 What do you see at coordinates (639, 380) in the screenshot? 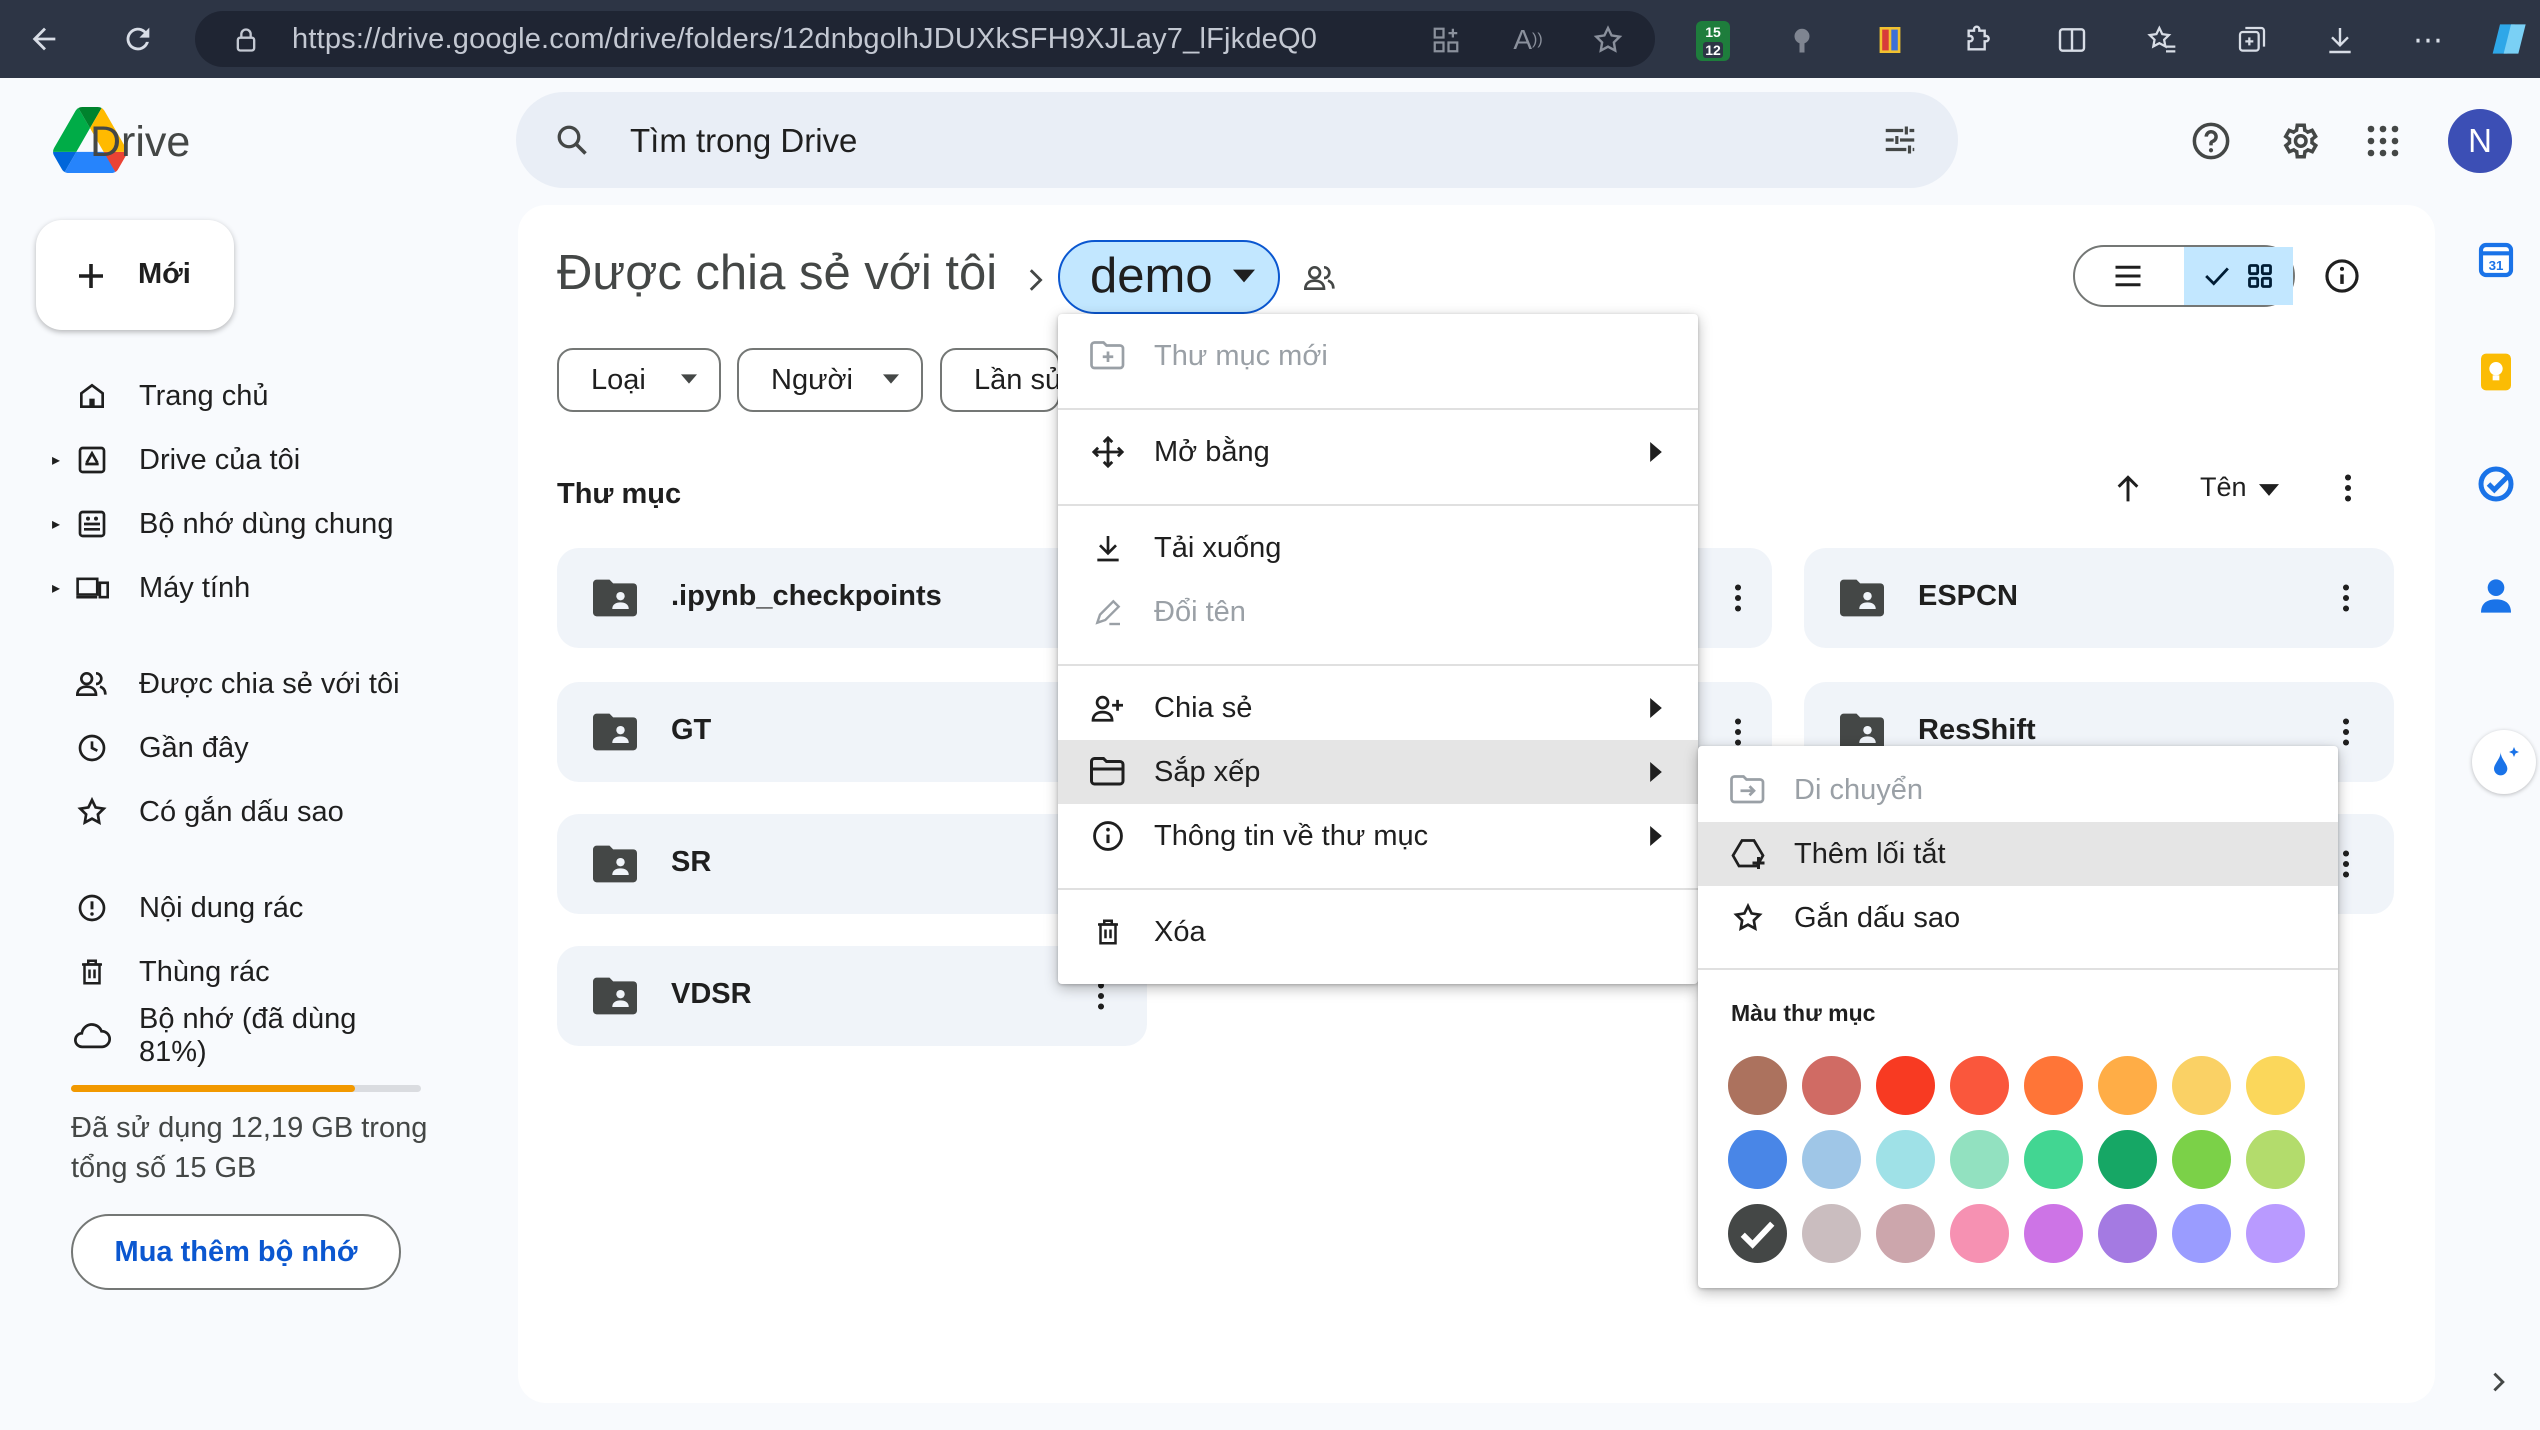
I see `filter-type: Loại` at bounding box center [639, 380].